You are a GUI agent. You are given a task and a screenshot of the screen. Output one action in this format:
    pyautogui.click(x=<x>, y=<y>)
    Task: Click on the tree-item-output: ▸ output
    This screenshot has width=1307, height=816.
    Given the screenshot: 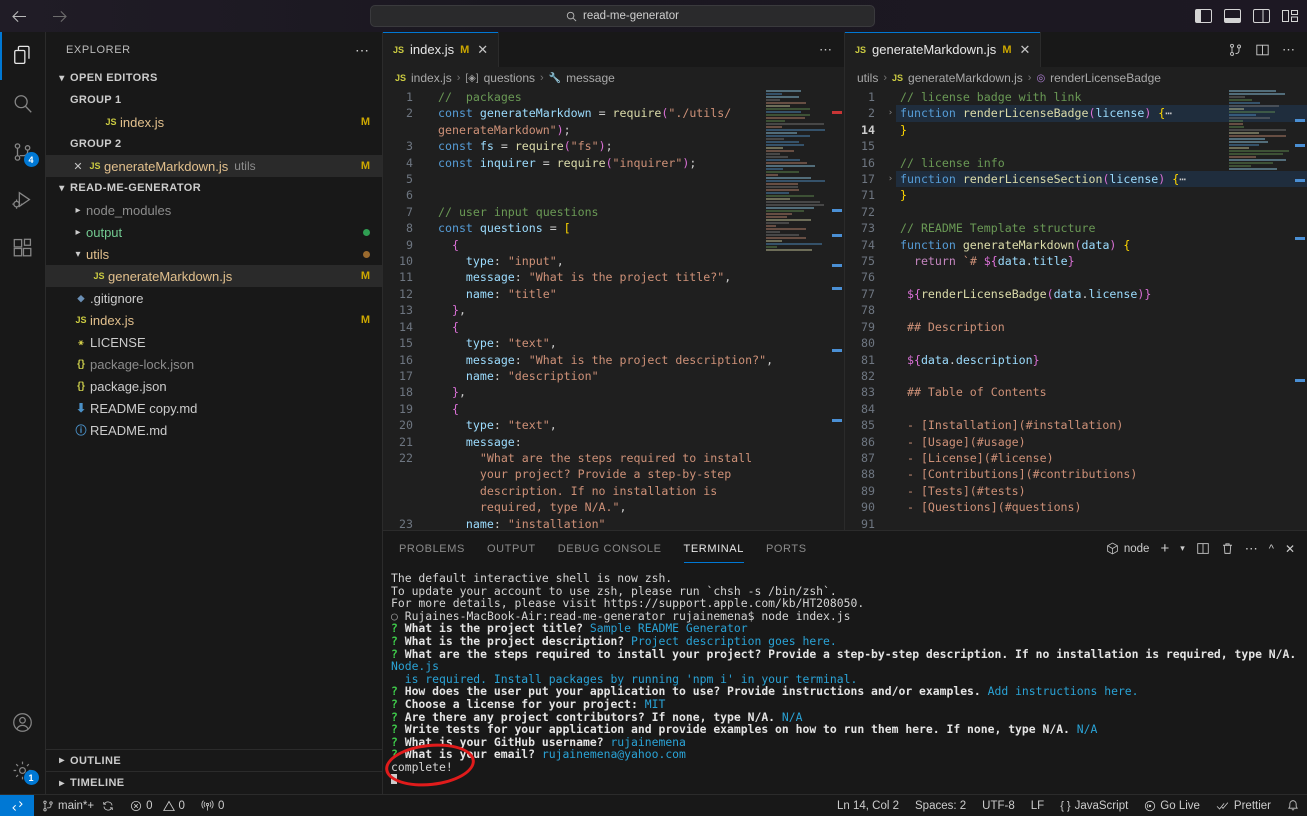 What is the action you would take?
    pyautogui.click(x=214, y=232)
    